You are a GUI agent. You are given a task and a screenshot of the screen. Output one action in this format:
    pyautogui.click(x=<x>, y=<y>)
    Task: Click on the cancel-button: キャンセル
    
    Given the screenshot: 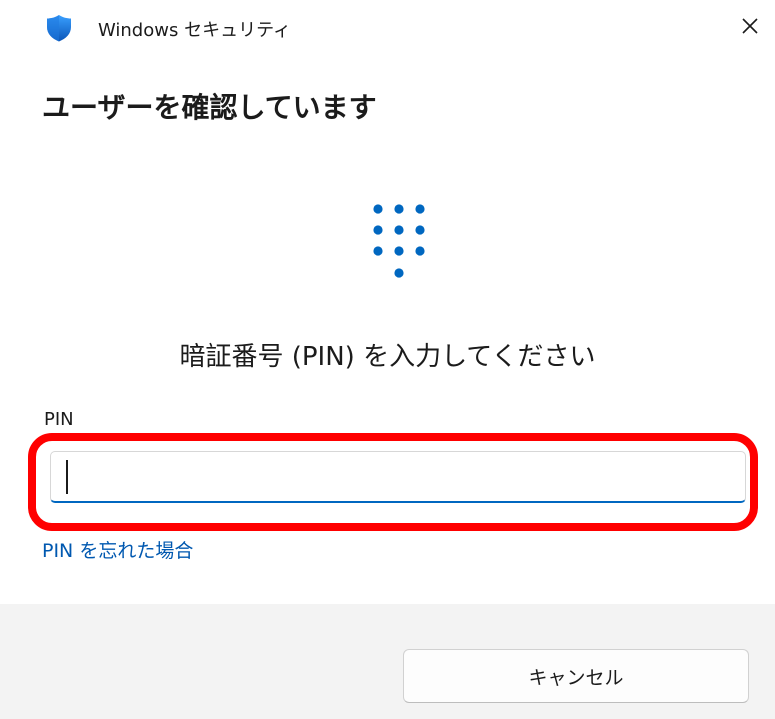 What is the action you would take?
    pyautogui.click(x=576, y=676)
    